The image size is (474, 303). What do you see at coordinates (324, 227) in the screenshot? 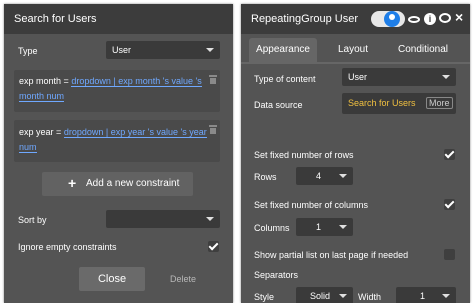
I see `columns-dropdown: 1` at bounding box center [324, 227].